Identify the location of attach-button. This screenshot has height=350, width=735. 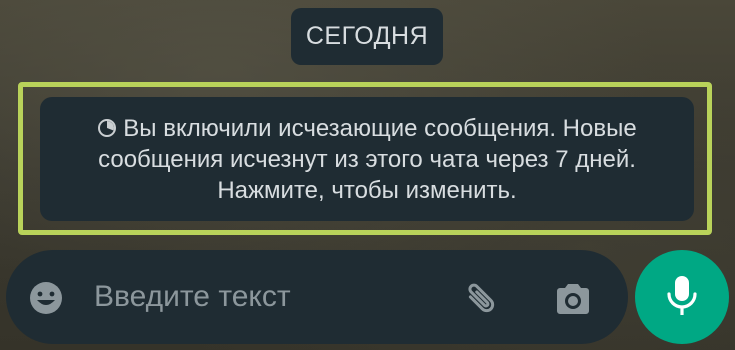
(481, 299).